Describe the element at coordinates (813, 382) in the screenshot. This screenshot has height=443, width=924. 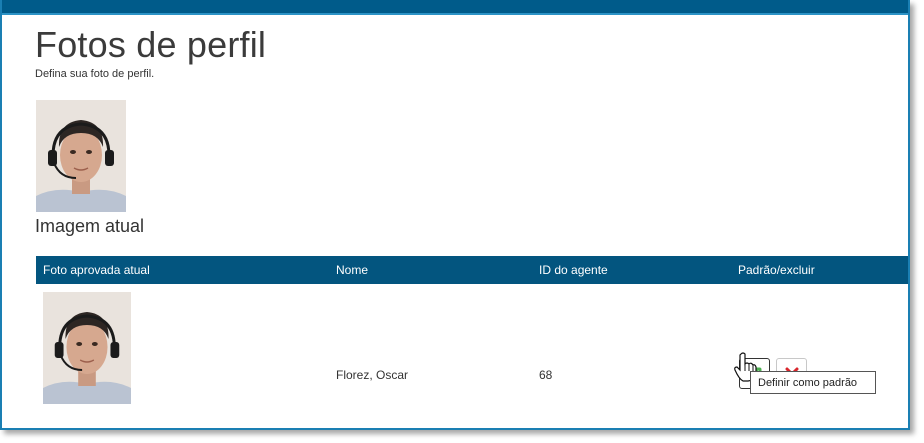
I see `tooltip: Definir como padrão` at that location.